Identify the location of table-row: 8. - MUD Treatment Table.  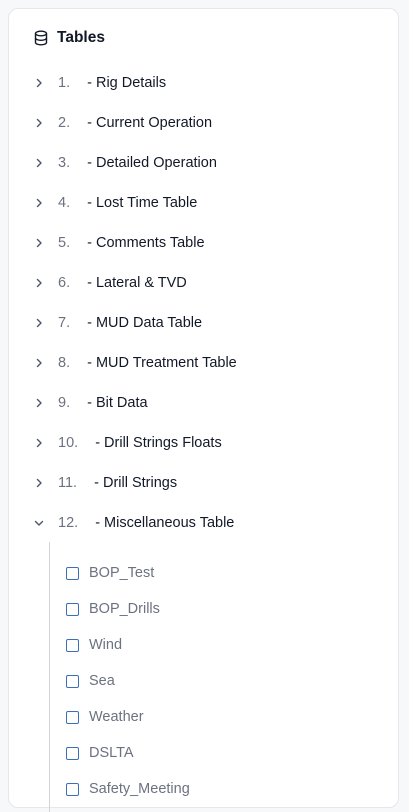
(213, 363).